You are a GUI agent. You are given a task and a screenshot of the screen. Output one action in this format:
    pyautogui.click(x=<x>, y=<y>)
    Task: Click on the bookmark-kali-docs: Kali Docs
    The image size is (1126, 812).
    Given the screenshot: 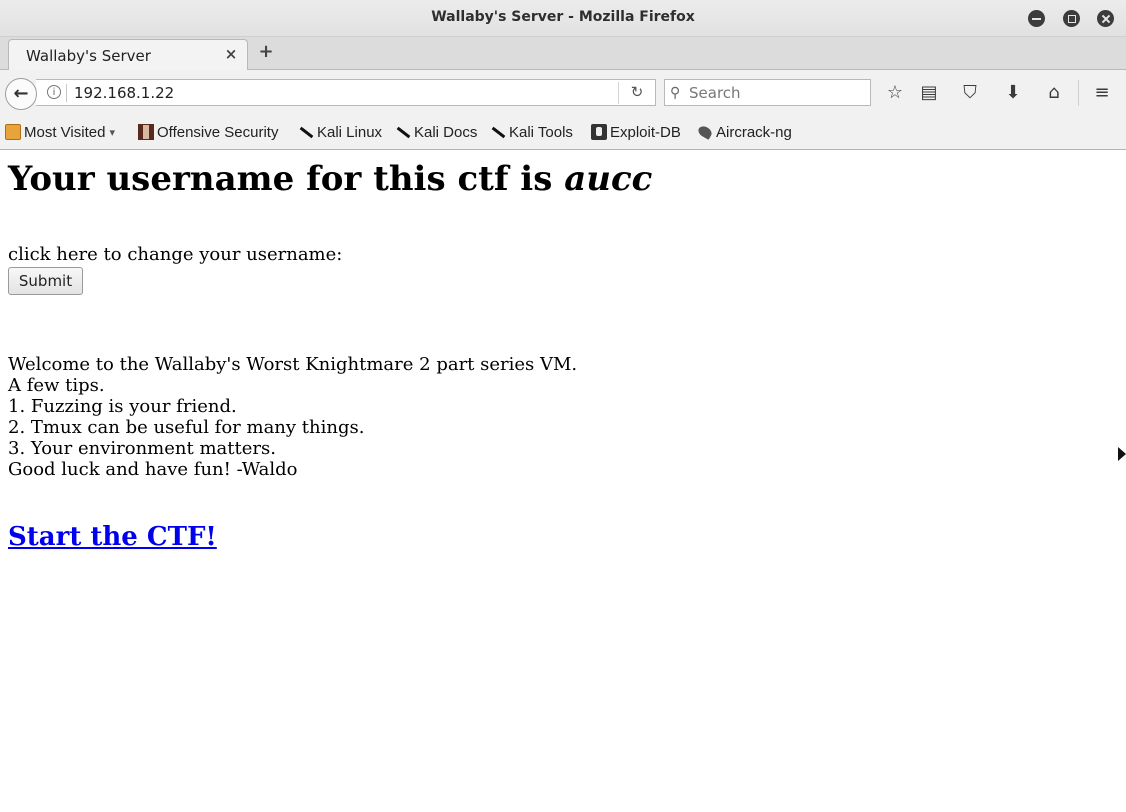 What is the action you would take?
    pyautogui.click(x=436, y=132)
    